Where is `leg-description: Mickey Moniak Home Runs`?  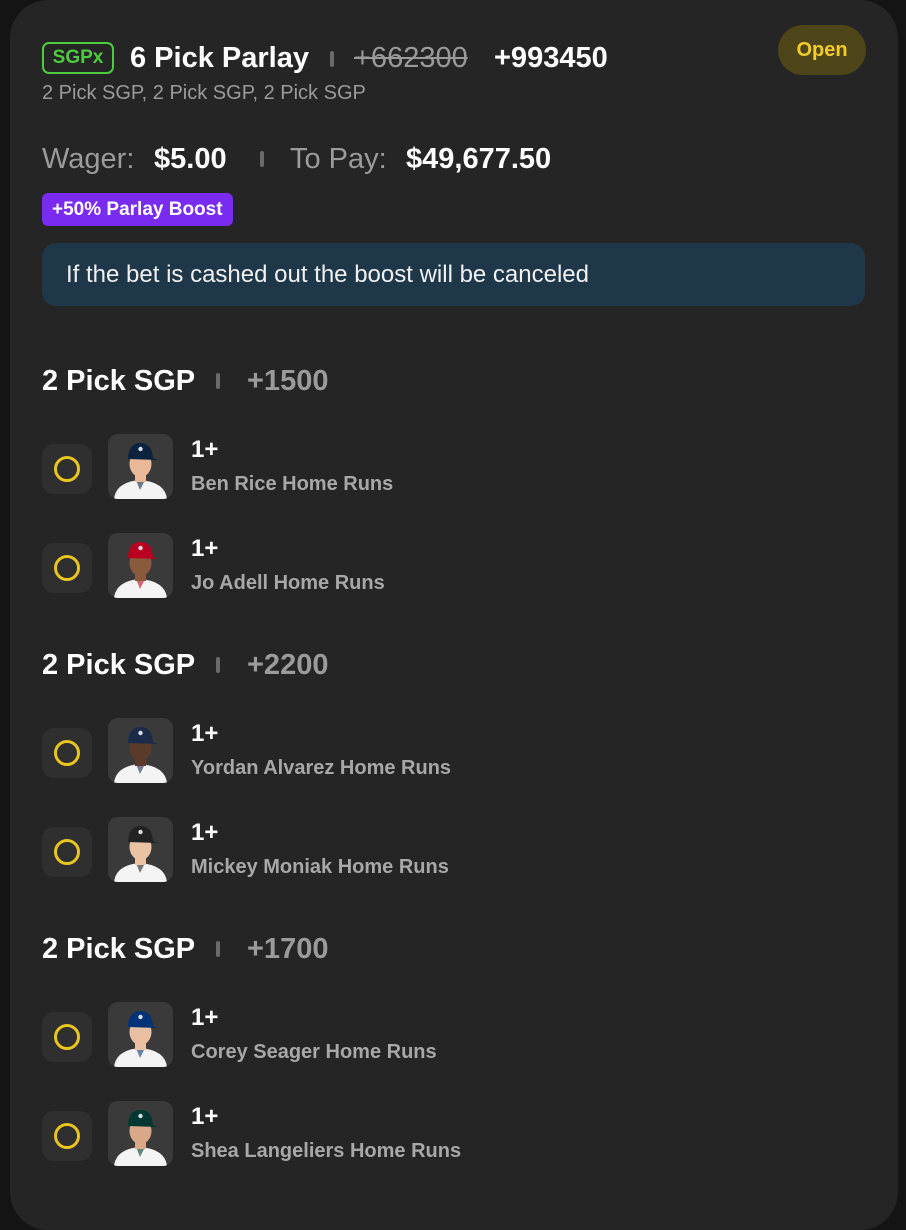
leg-description: Mickey Moniak Home Runs is located at coordinates (320, 867).